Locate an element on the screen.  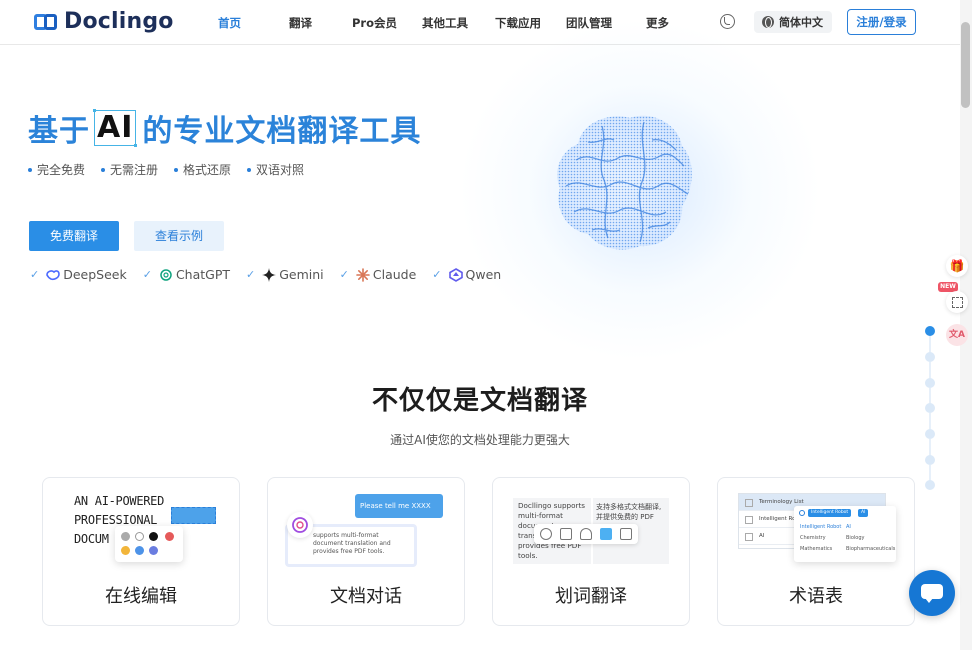
model-label: ChatGPT is located at coordinates (203, 274).